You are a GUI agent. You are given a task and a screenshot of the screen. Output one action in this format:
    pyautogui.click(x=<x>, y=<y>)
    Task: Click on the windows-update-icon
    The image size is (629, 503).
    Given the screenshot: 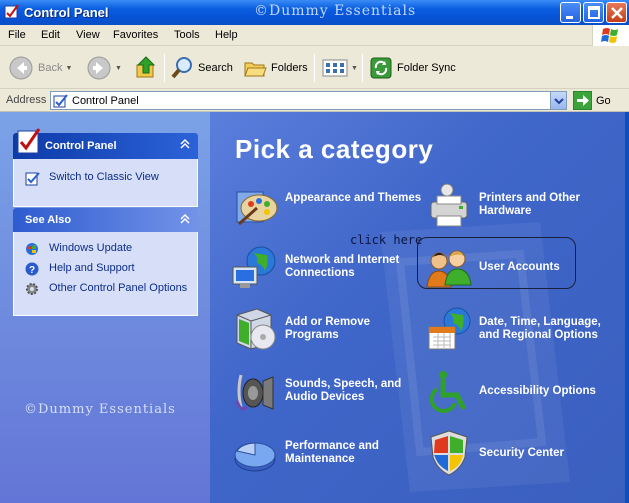 What is the action you would take?
    pyautogui.click(x=32, y=249)
    